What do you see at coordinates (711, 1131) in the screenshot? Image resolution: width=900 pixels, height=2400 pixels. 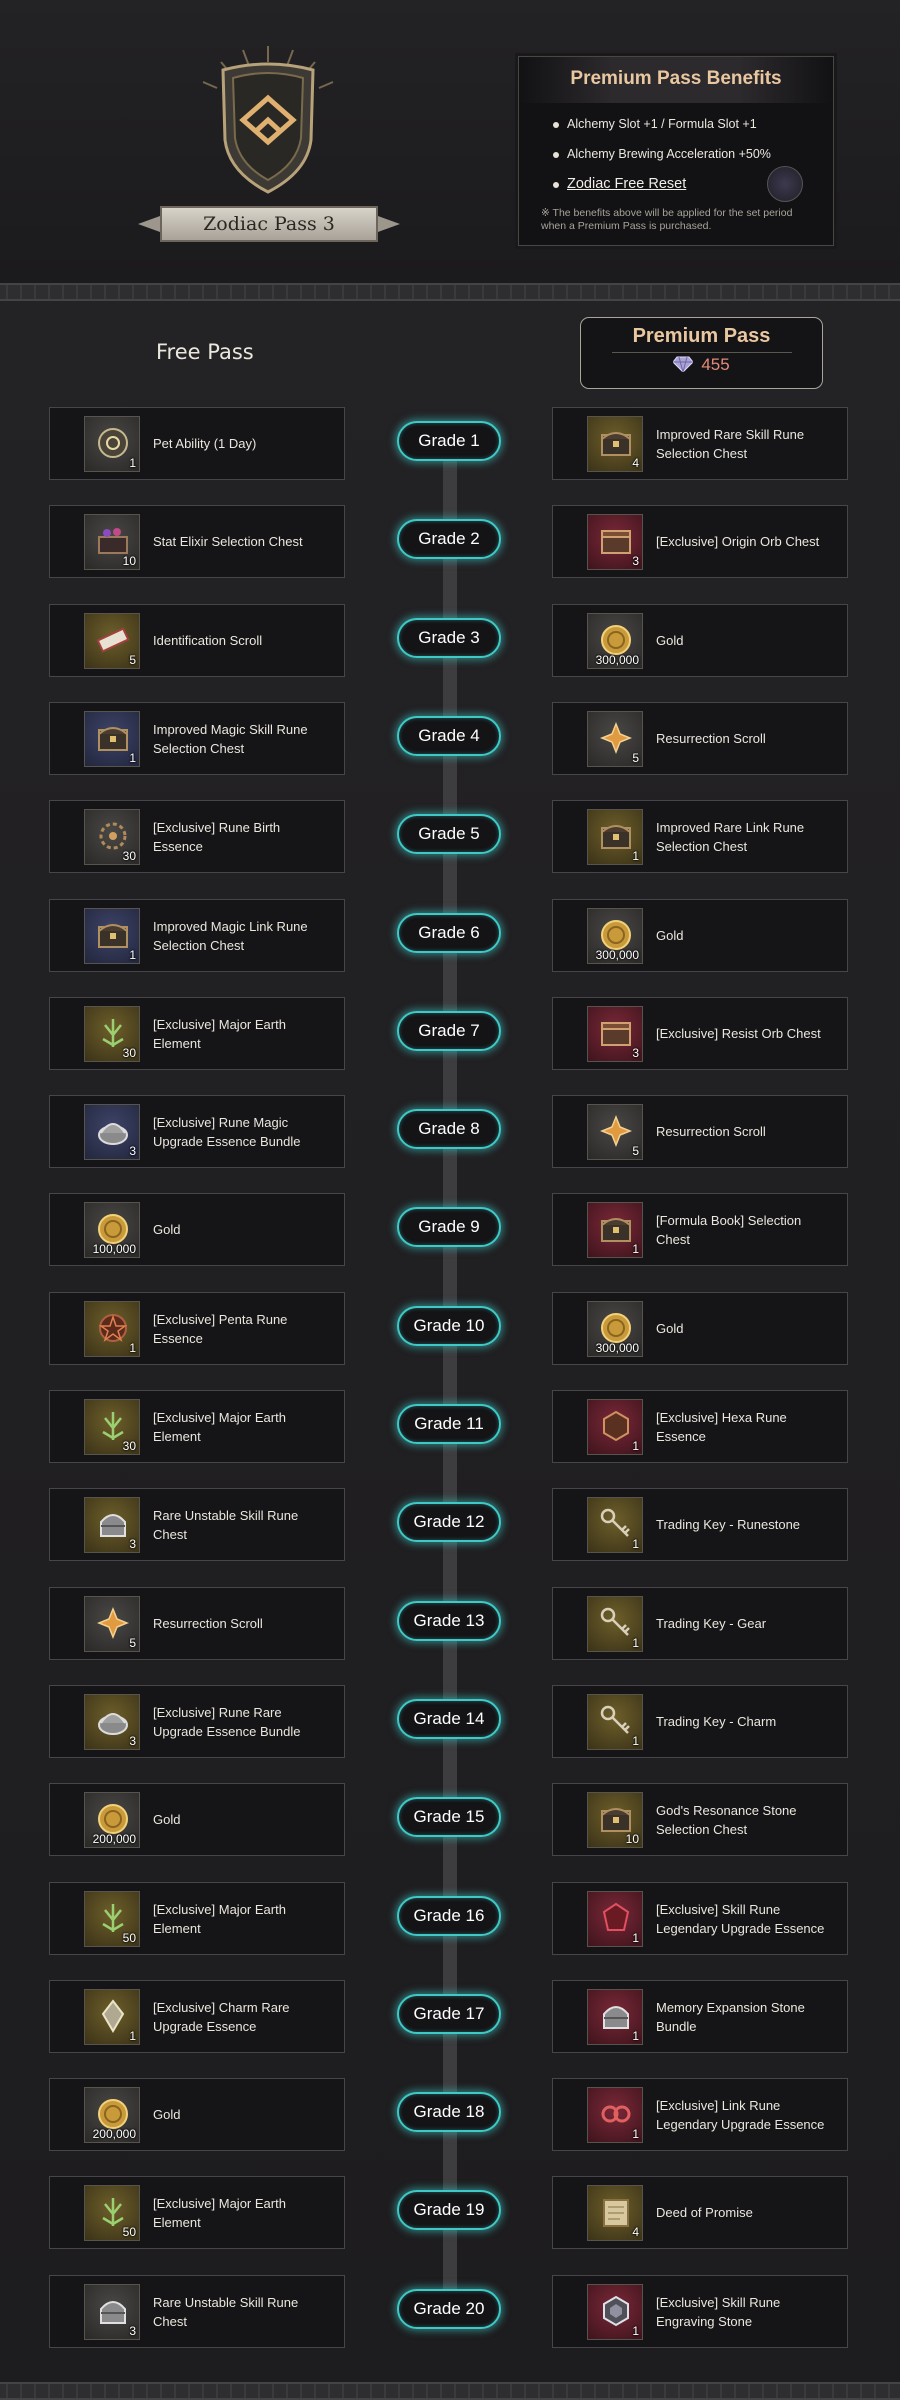 I see `reward-name-text: Resurrection Scroll` at bounding box center [711, 1131].